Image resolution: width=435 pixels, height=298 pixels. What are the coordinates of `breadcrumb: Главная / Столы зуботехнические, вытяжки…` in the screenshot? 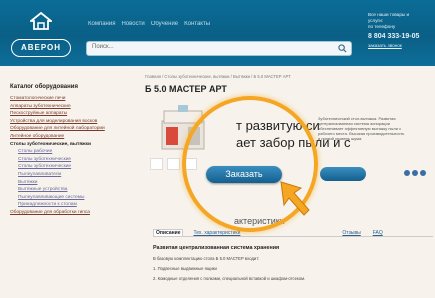 It's located at (218, 76).